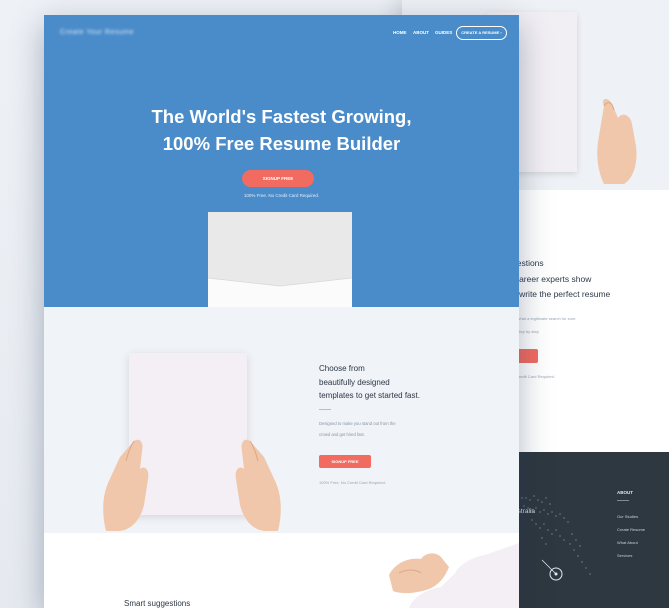 The height and width of the screenshot is (608, 669). Describe the element at coordinates (352, 482) in the screenshot. I see `templates-signup-note: 100% Free. No Credit Card Required.` at that location.